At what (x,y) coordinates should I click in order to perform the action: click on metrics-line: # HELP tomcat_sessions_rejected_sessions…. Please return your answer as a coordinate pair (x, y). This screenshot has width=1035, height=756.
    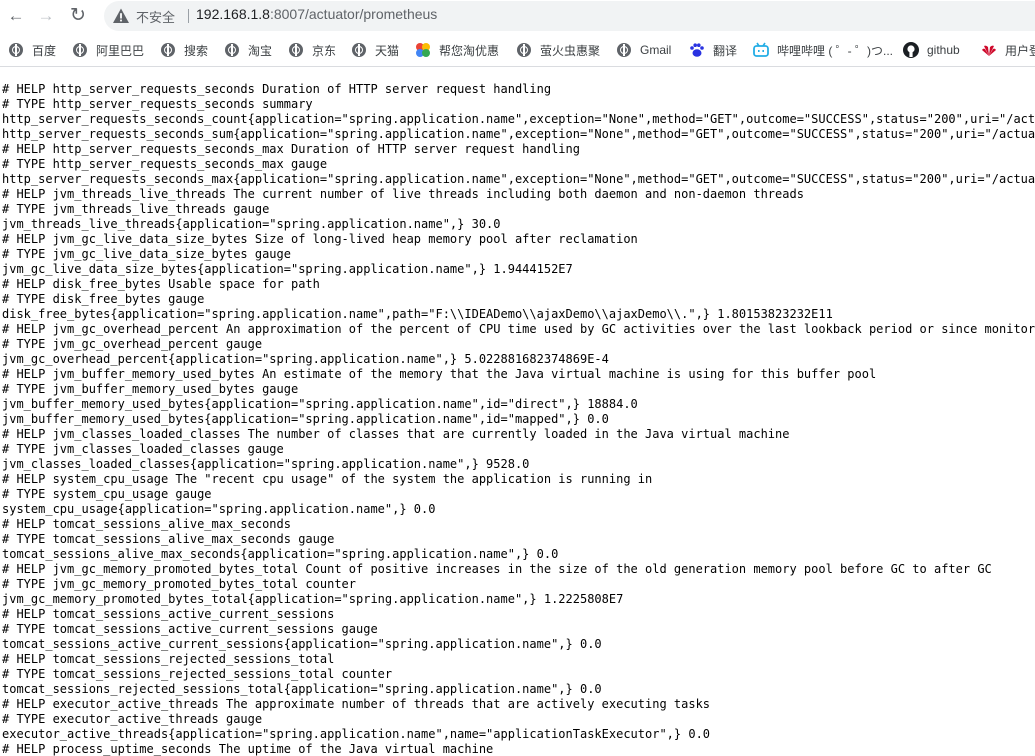
    Looking at the image, I should click on (168, 659).